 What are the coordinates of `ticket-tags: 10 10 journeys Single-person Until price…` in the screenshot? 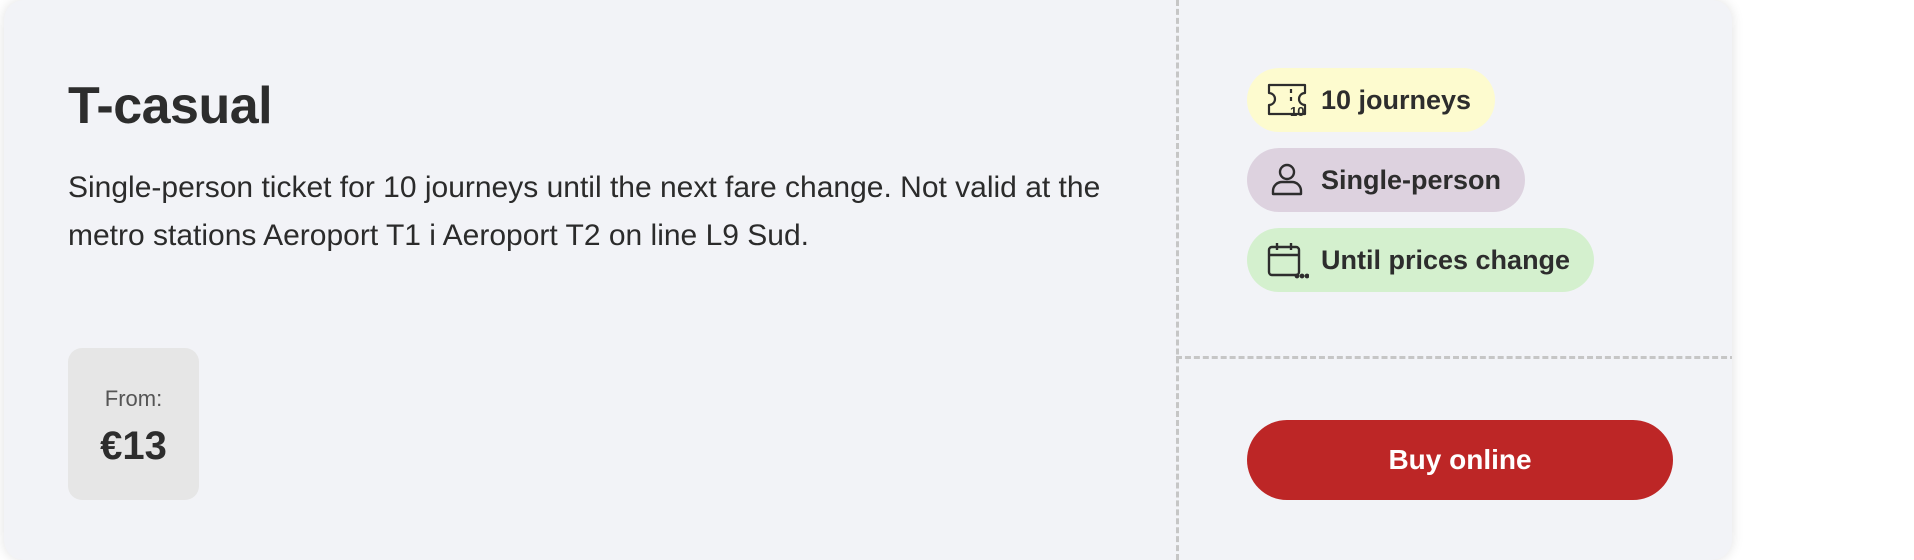 It's located at (1421, 188).